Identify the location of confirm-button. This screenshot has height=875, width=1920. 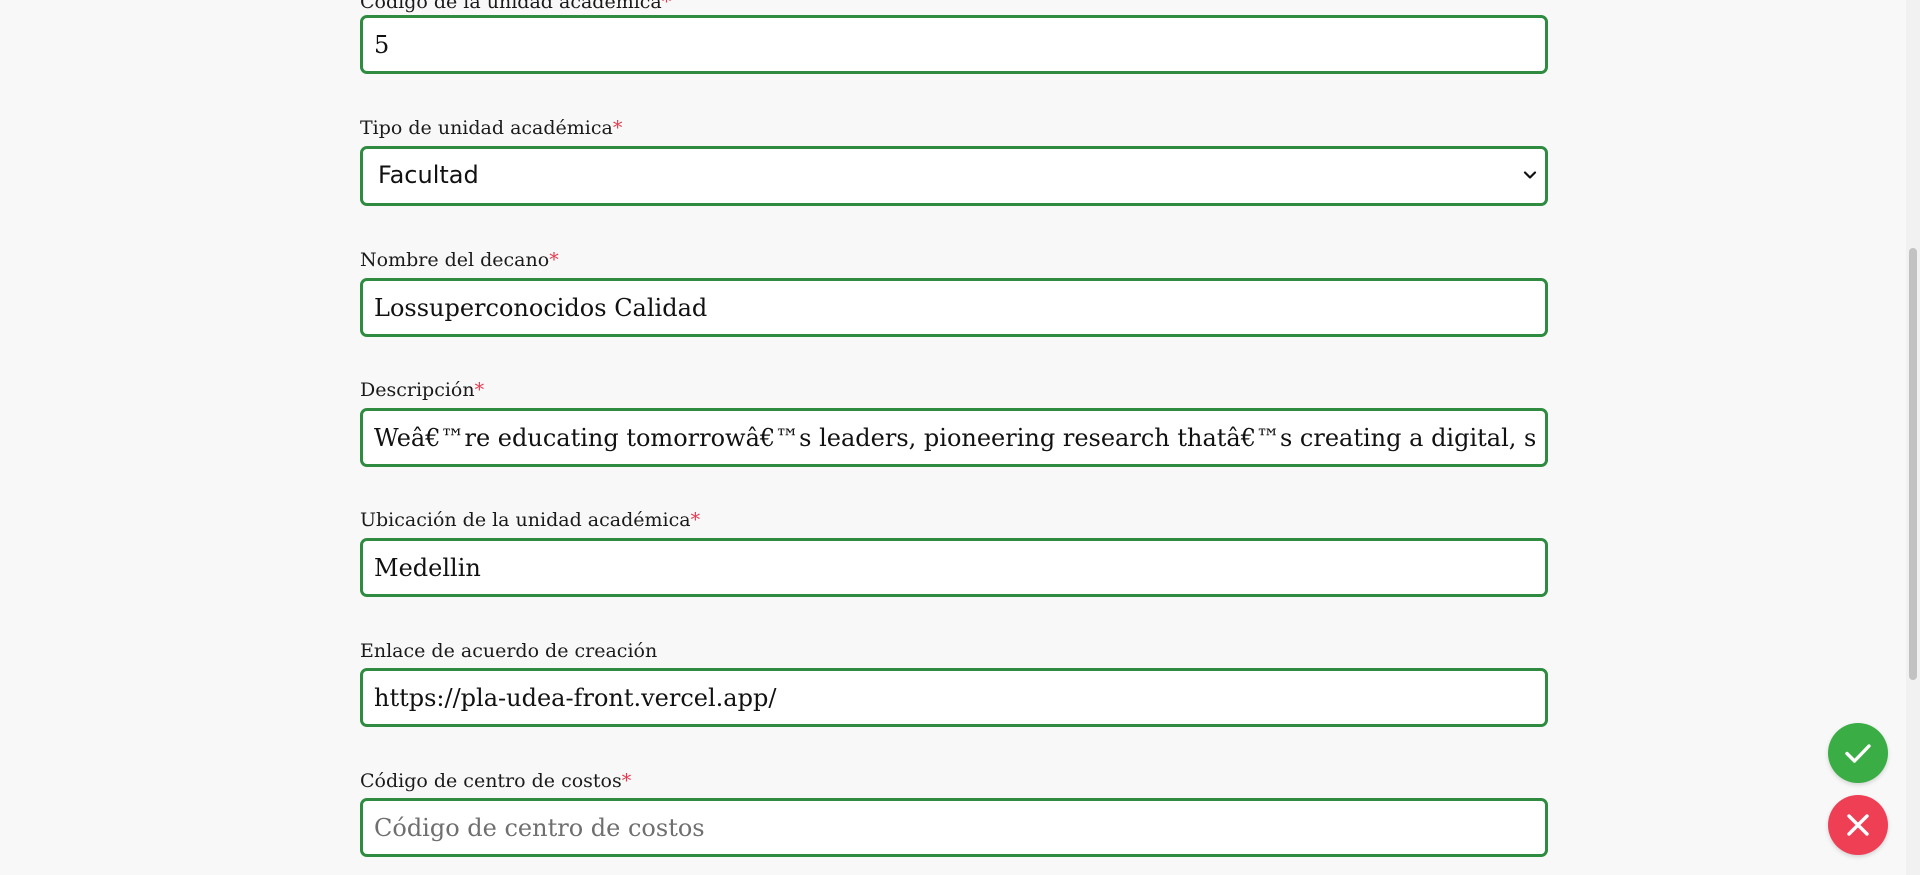
(1858, 753).